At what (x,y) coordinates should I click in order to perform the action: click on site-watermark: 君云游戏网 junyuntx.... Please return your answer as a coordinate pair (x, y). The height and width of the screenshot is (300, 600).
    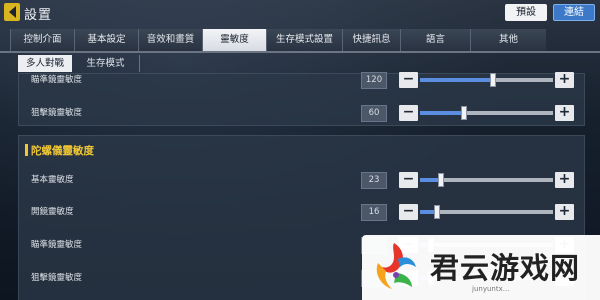
    Looking at the image, I should click on (481, 267).